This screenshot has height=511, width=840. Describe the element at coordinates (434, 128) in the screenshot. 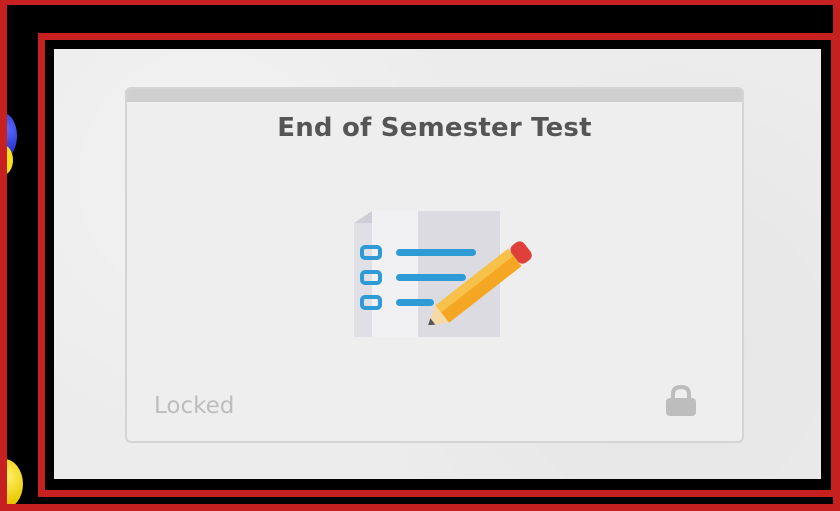

I see `card-title: End of Semester Test` at that location.